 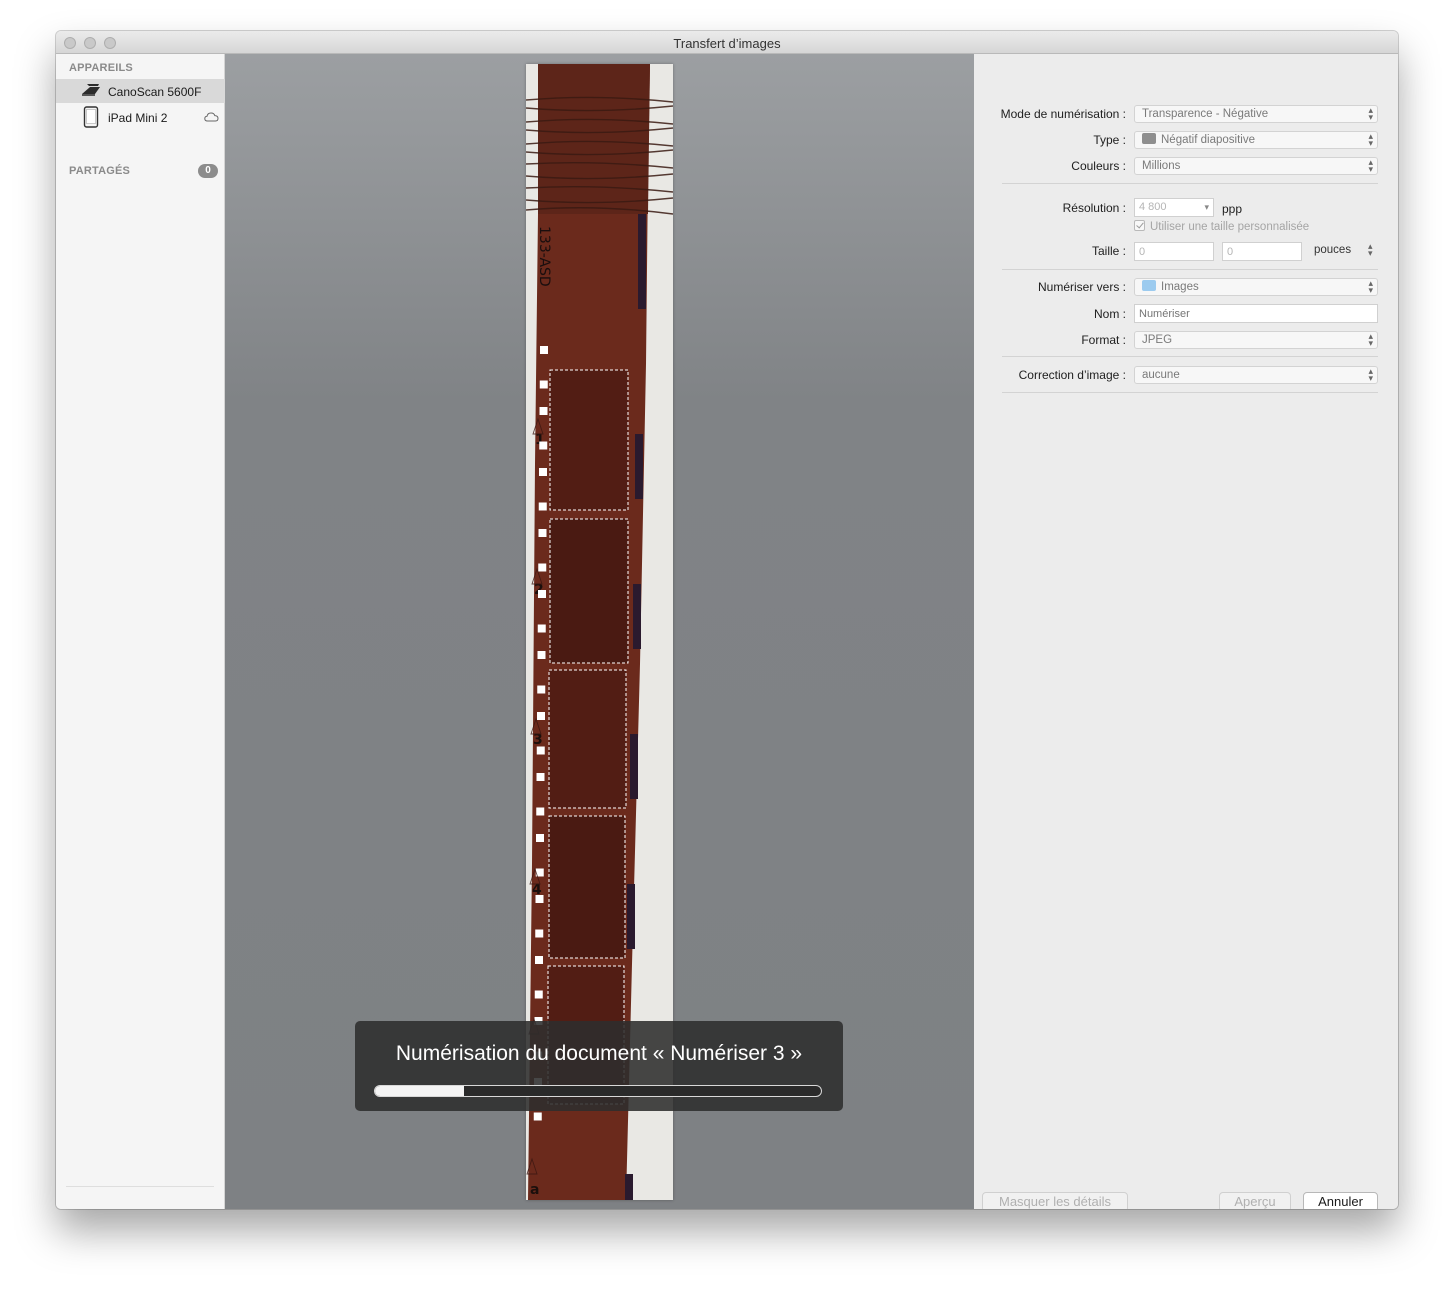 What do you see at coordinates (91, 90) in the screenshot?
I see `scanner-icon` at bounding box center [91, 90].